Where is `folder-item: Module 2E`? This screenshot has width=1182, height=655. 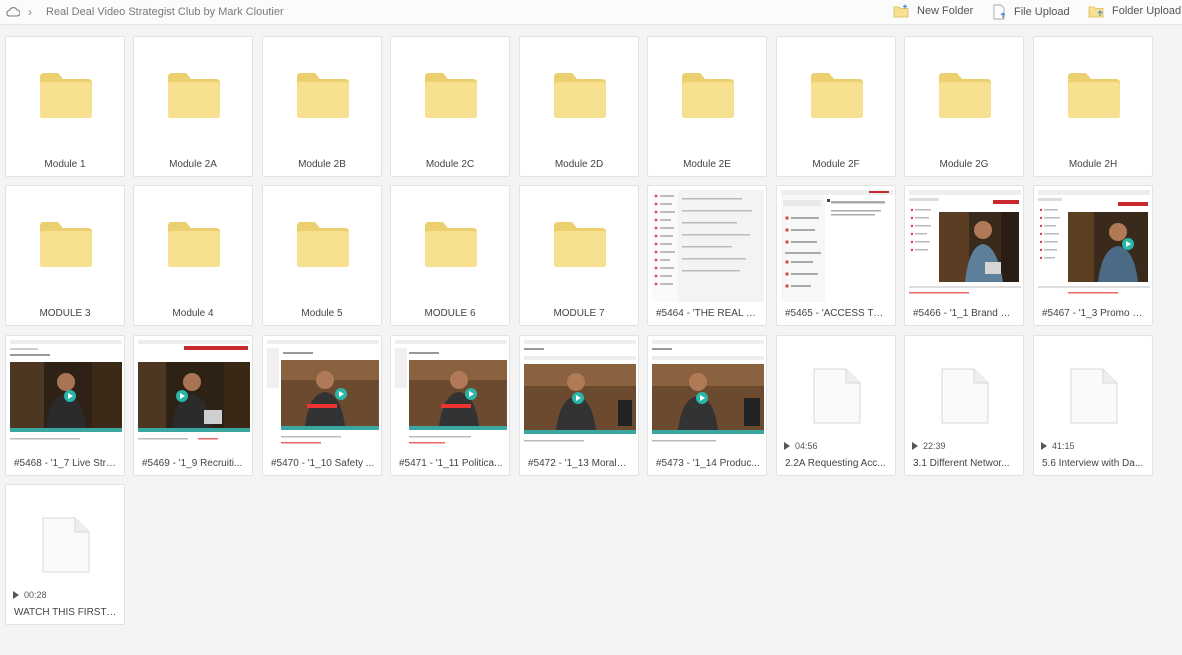
folder-item: Module 2E is located at coordinates (707, 106).